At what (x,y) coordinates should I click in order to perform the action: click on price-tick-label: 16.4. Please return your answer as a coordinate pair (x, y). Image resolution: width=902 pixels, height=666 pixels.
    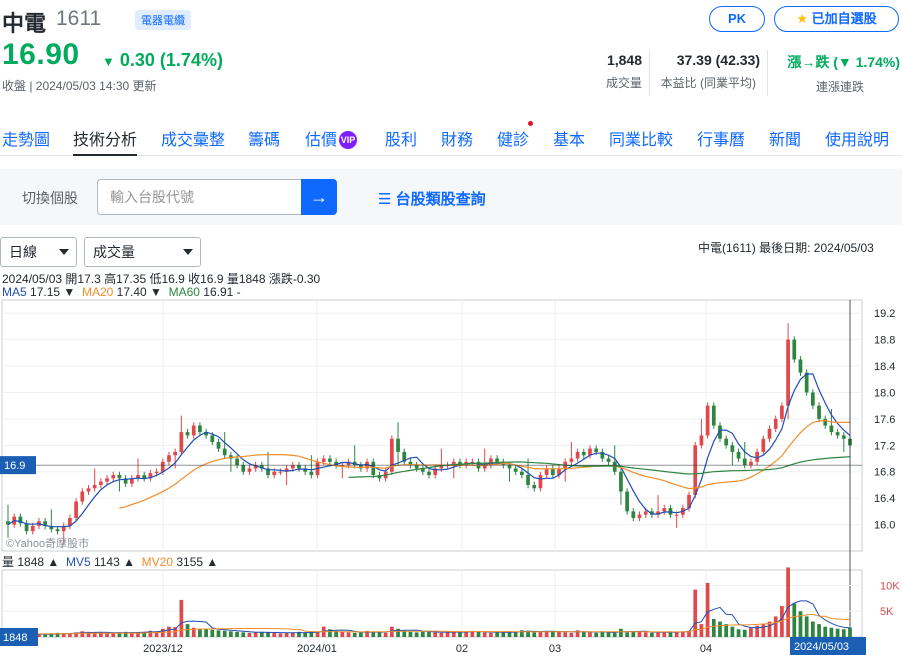
    Looking at the image, I should click on (884, 499).